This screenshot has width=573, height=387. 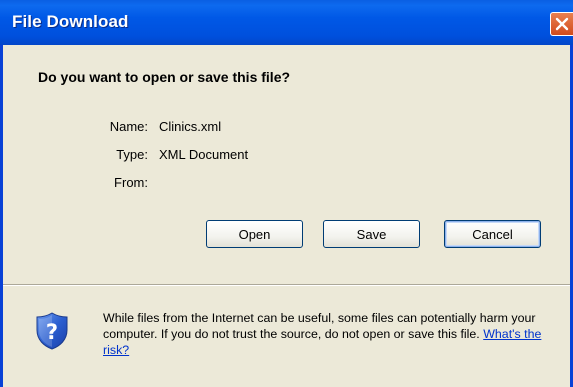 What do you see at coordinates (1, 216) in the screenshot?
I see `window-border-left` at bounding box center [1, 216].